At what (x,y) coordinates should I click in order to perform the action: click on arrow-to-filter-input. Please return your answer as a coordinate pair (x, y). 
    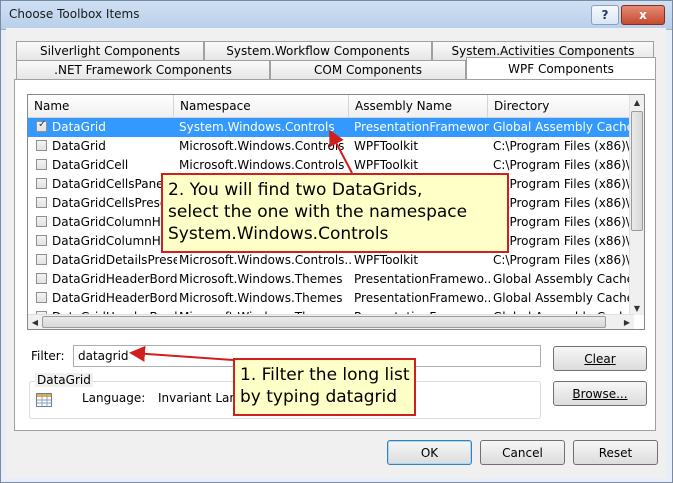
    Looking at the image, I should click on (181, 353).